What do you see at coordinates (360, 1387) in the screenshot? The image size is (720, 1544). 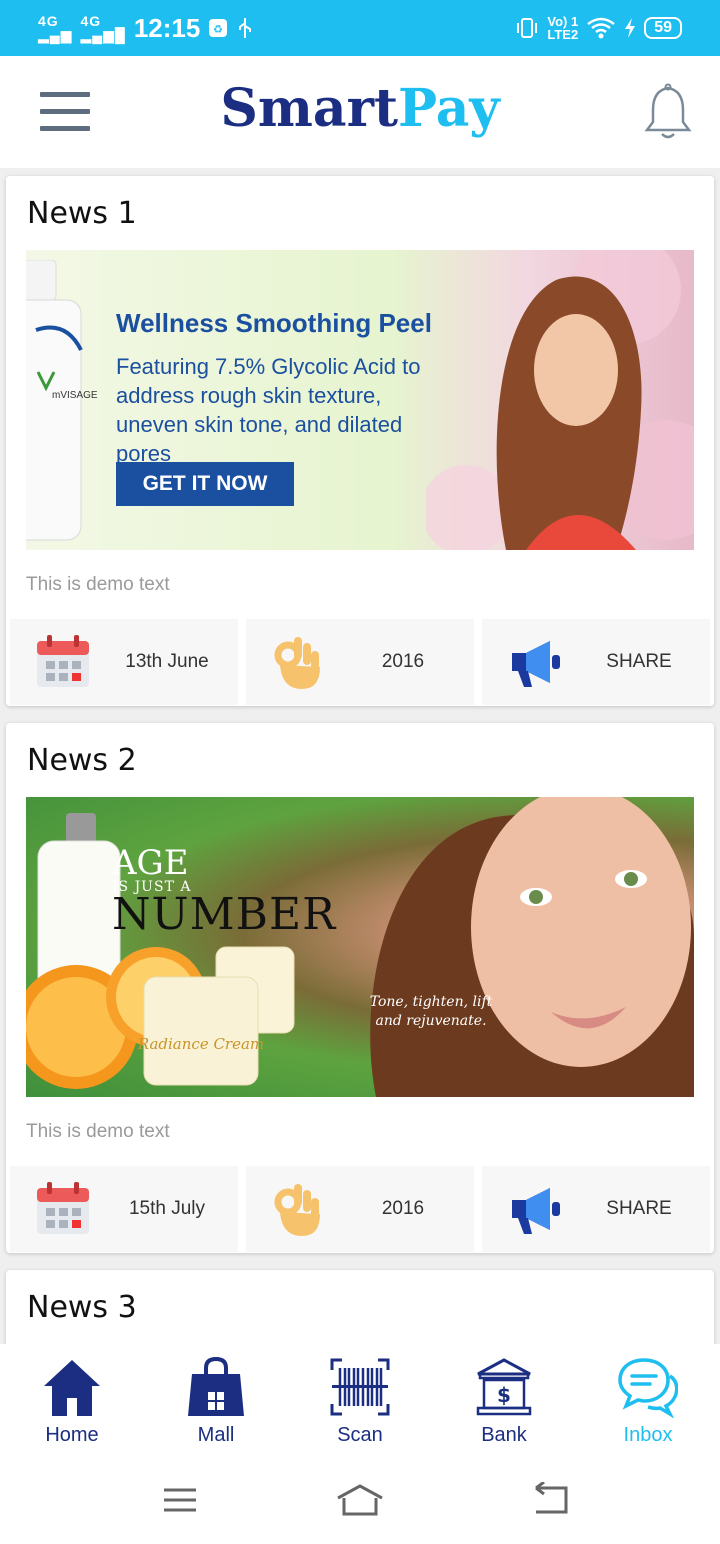 I see `barcode-scan-icon` at bounding box center [360, 1387].